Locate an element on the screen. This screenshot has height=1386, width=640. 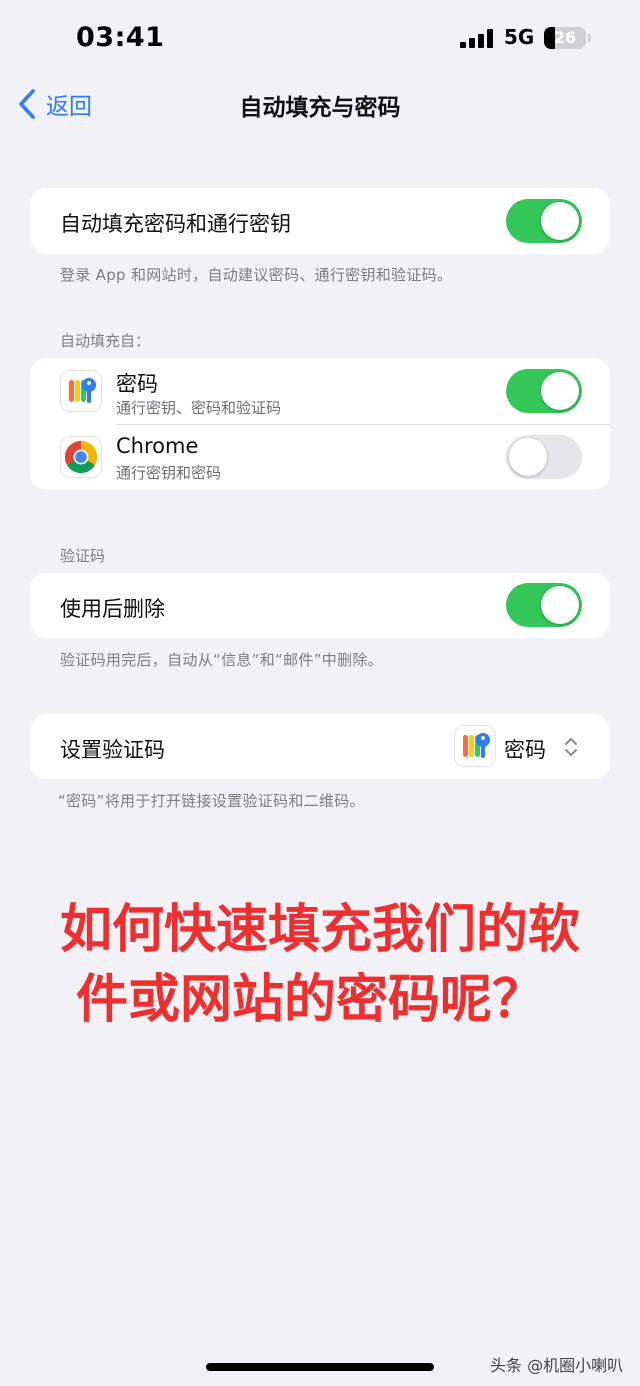
setup-code-group: 设置验证码 密码 is located at coordinates (320, 746).